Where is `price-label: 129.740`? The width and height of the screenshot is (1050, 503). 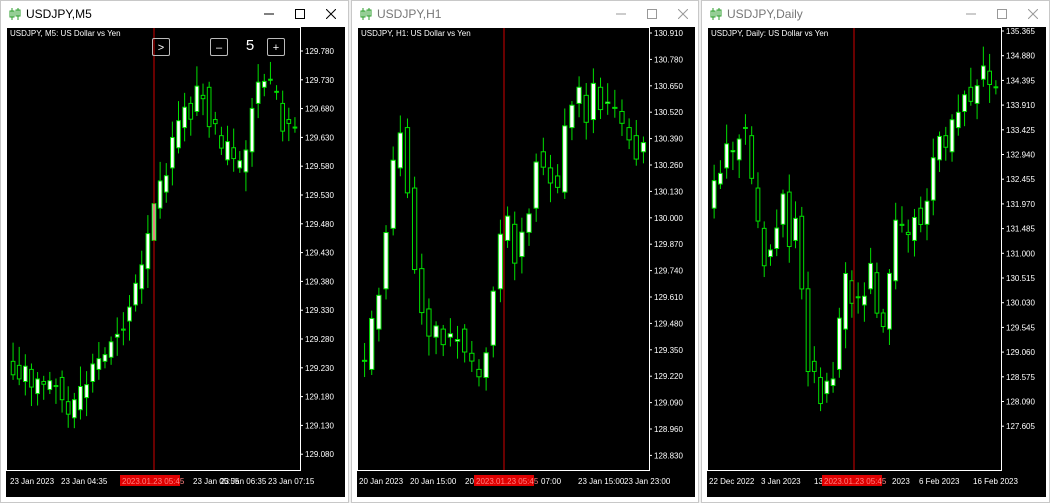 price-label: 129.740 is located at coordinates (668, 271).